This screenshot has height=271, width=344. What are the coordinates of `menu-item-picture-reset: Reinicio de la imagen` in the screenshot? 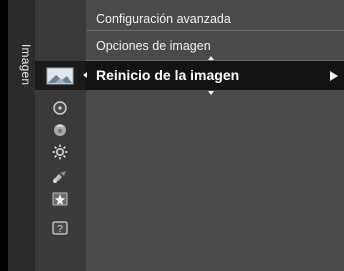 It's located at (167, 75).